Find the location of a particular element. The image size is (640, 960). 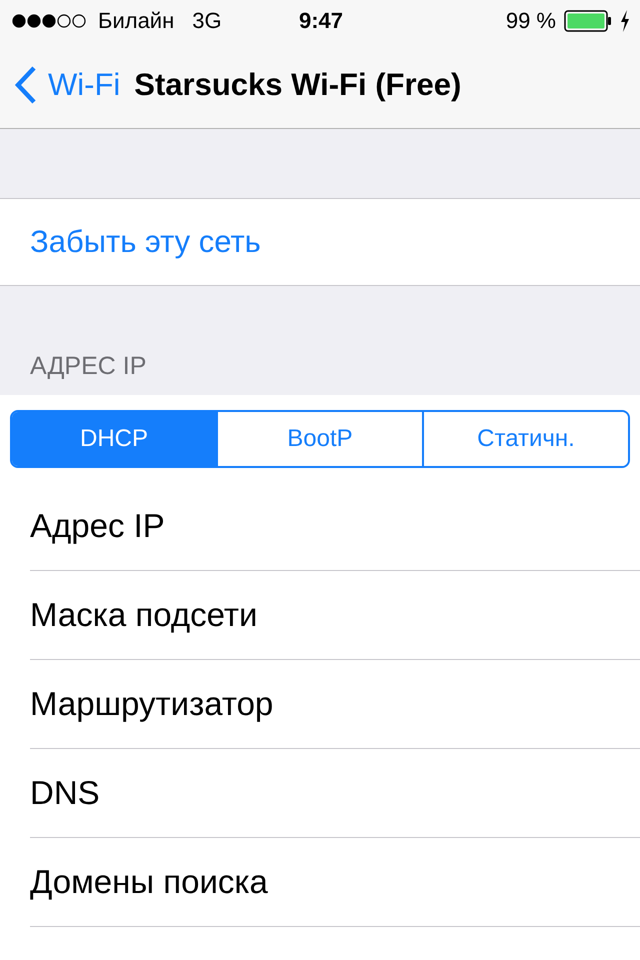

battery-percent: 99 % is located at coordinates (531, 21).